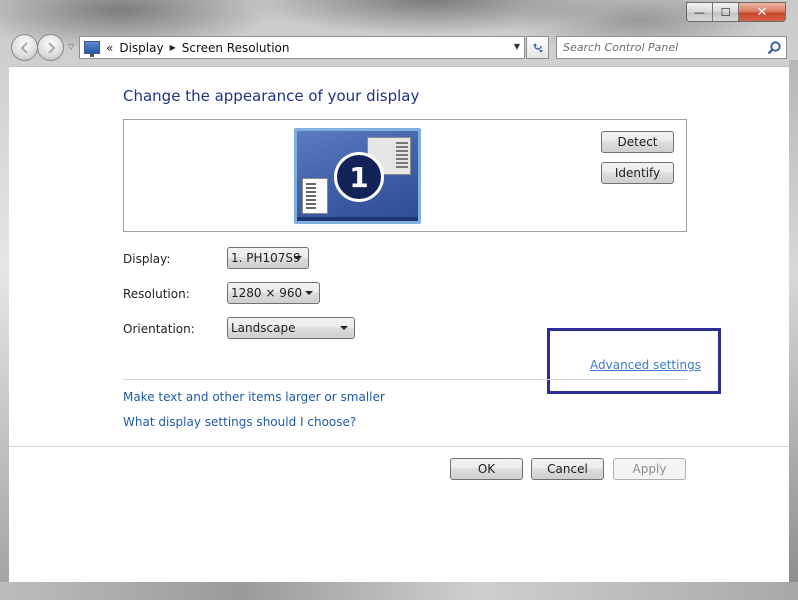  I want to click on detect-button: Detect, so click(637, 142).